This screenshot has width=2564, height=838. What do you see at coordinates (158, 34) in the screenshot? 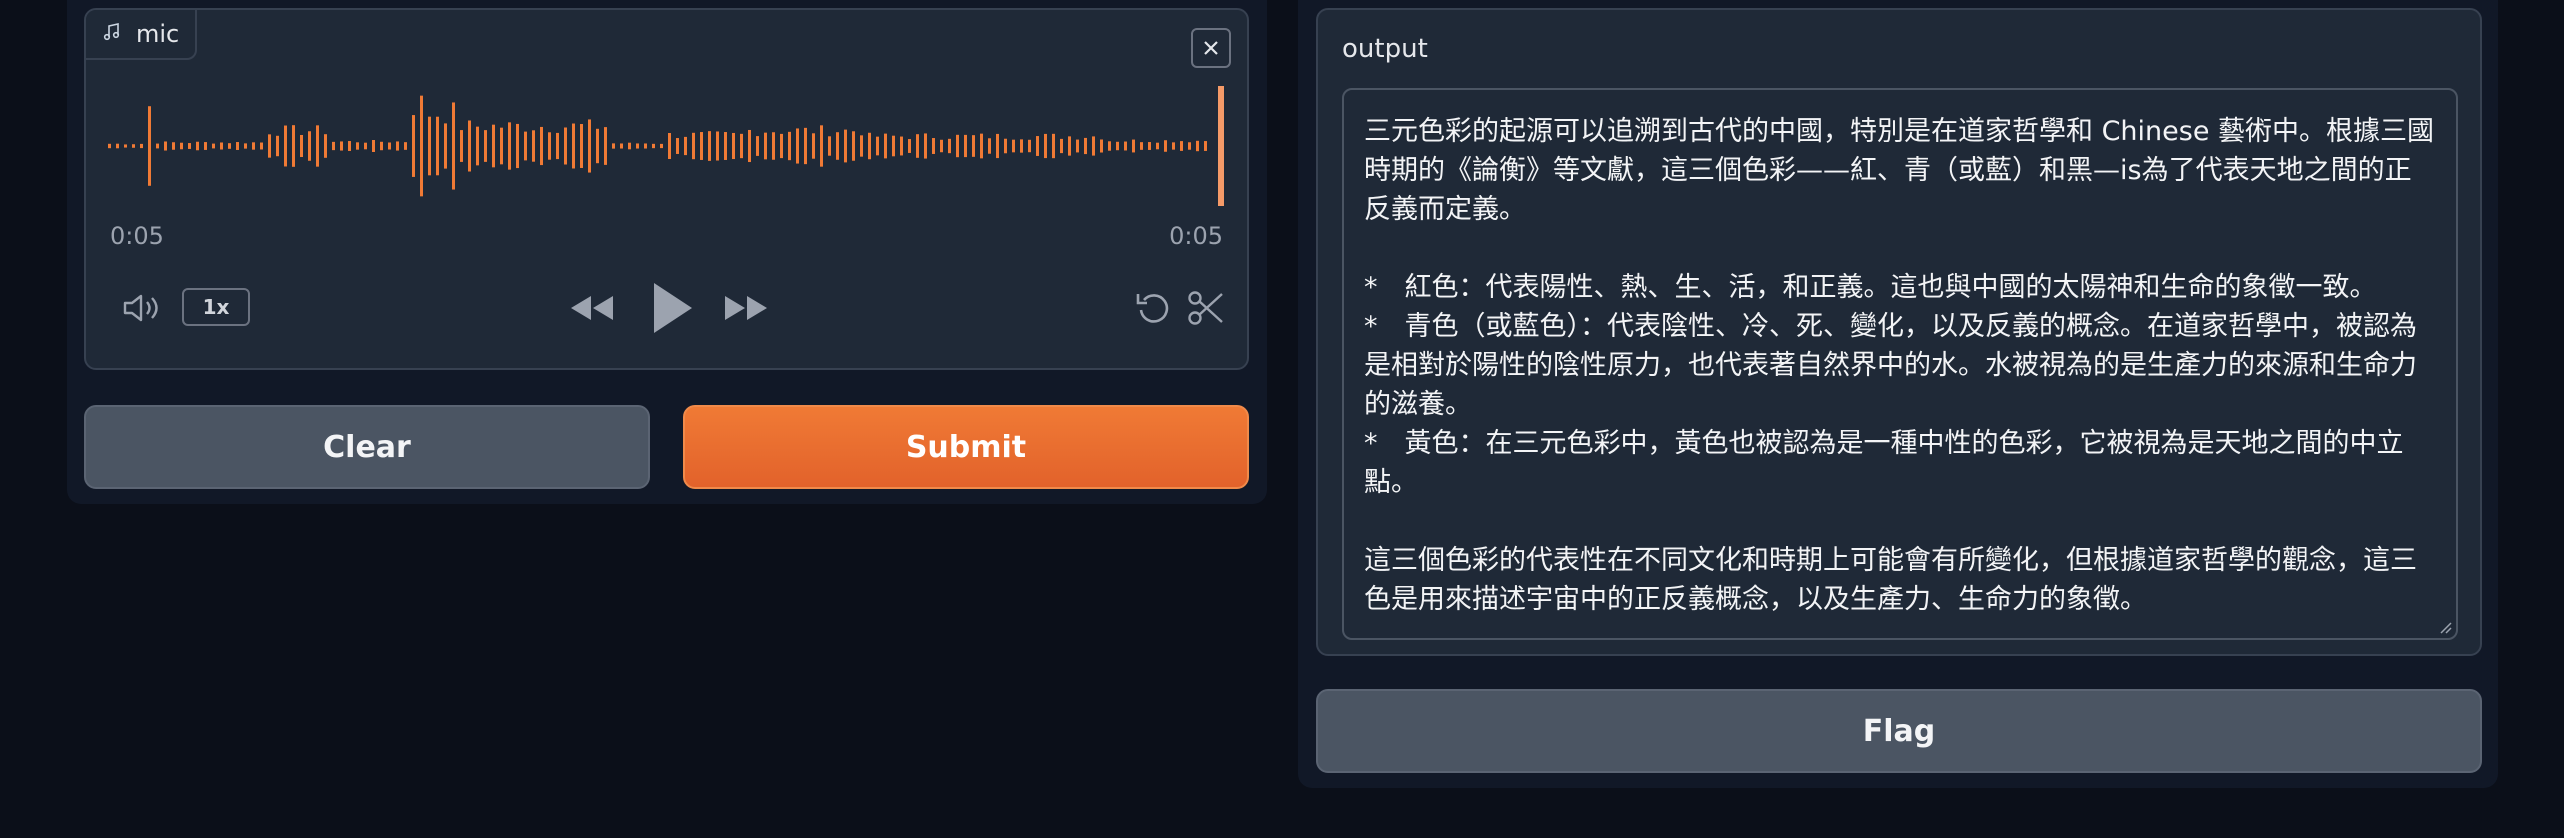
I see `audio-source-text: mic` at bounding box center [158, 34].